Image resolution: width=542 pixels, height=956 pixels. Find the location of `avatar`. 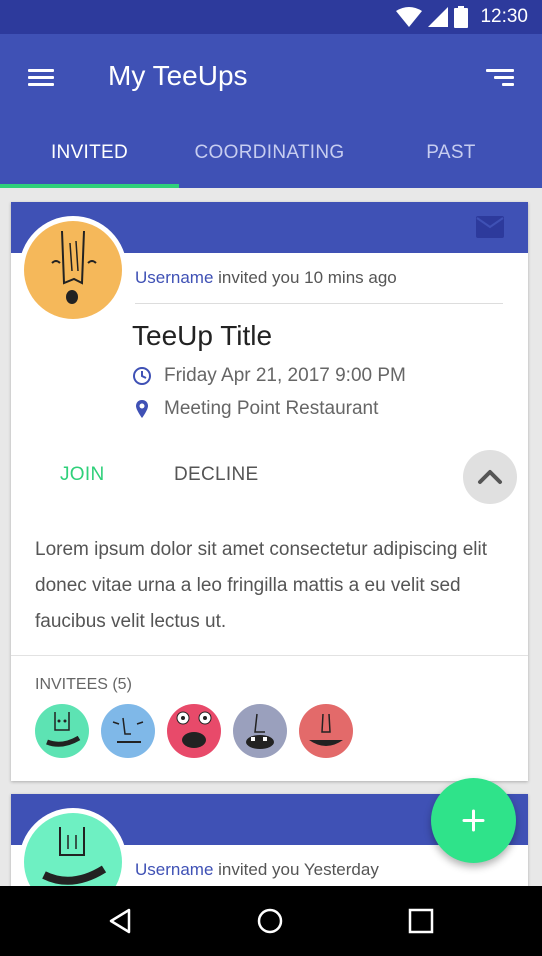

avatar is located at coordinates (73, 270).